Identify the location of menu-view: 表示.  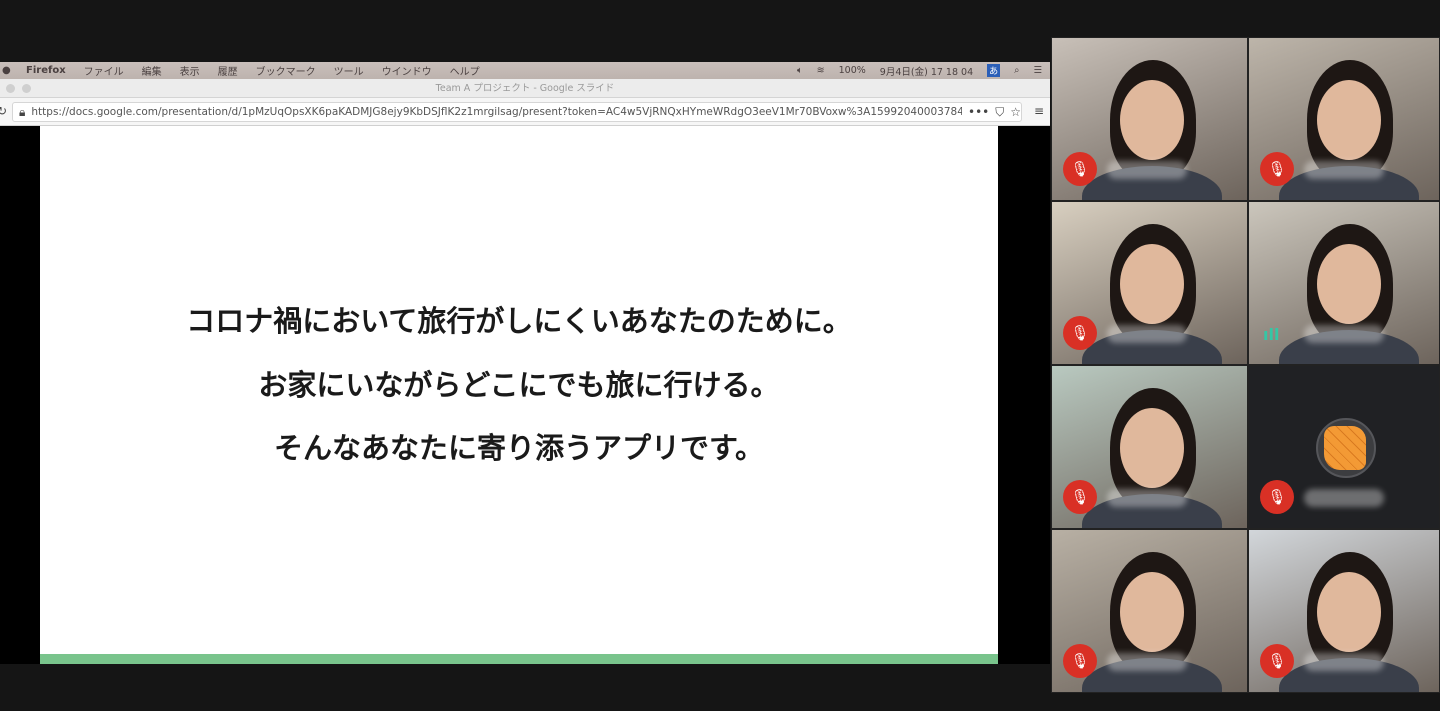
(190, 70).